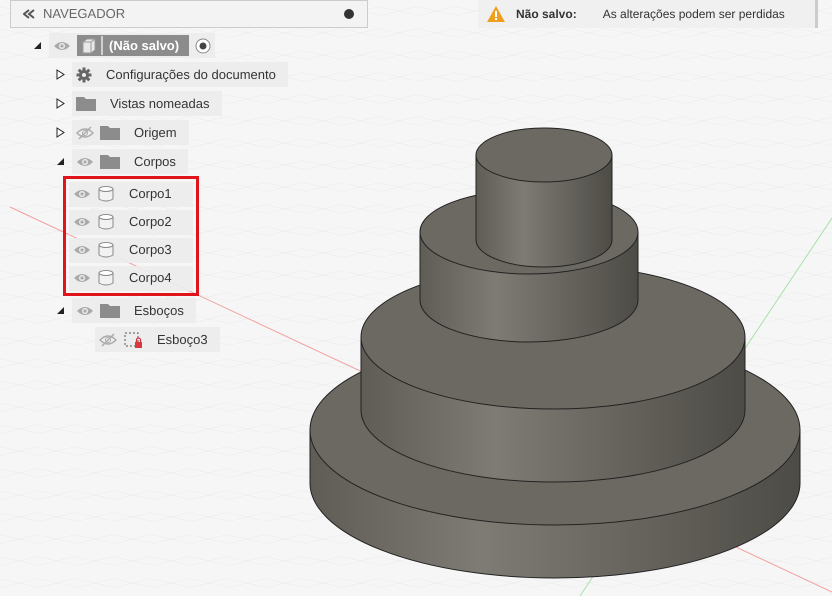  I want to click on item-label: Configurações do documento, so click(191, 75).